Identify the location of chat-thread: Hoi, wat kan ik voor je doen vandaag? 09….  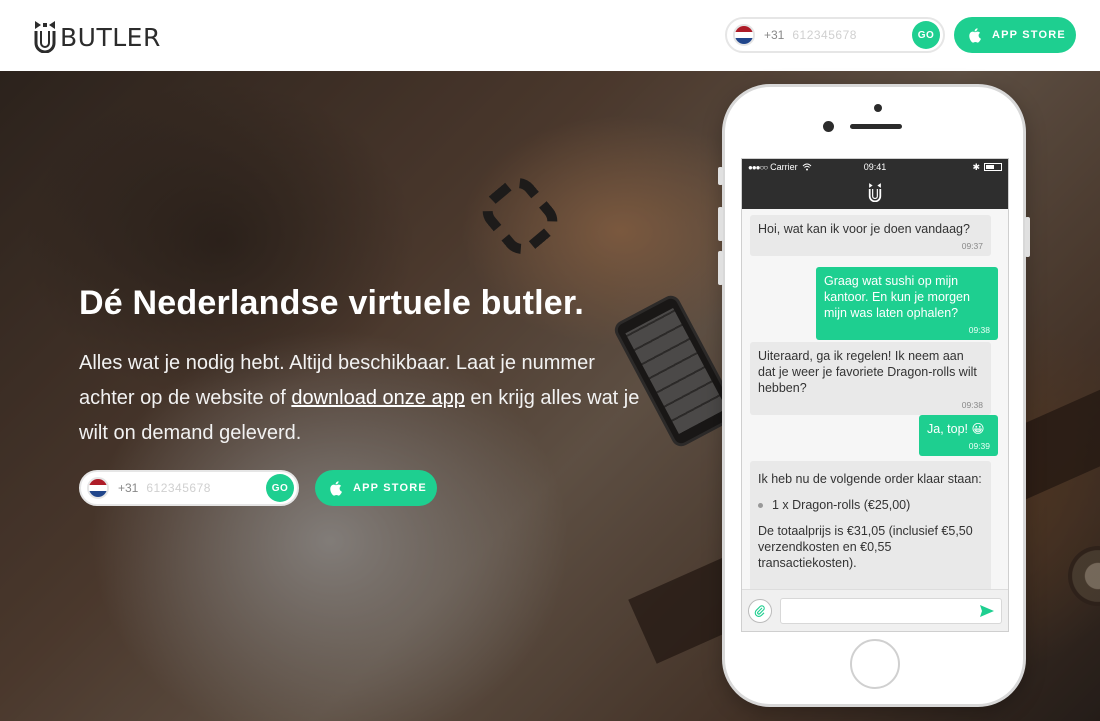
(875, 402).